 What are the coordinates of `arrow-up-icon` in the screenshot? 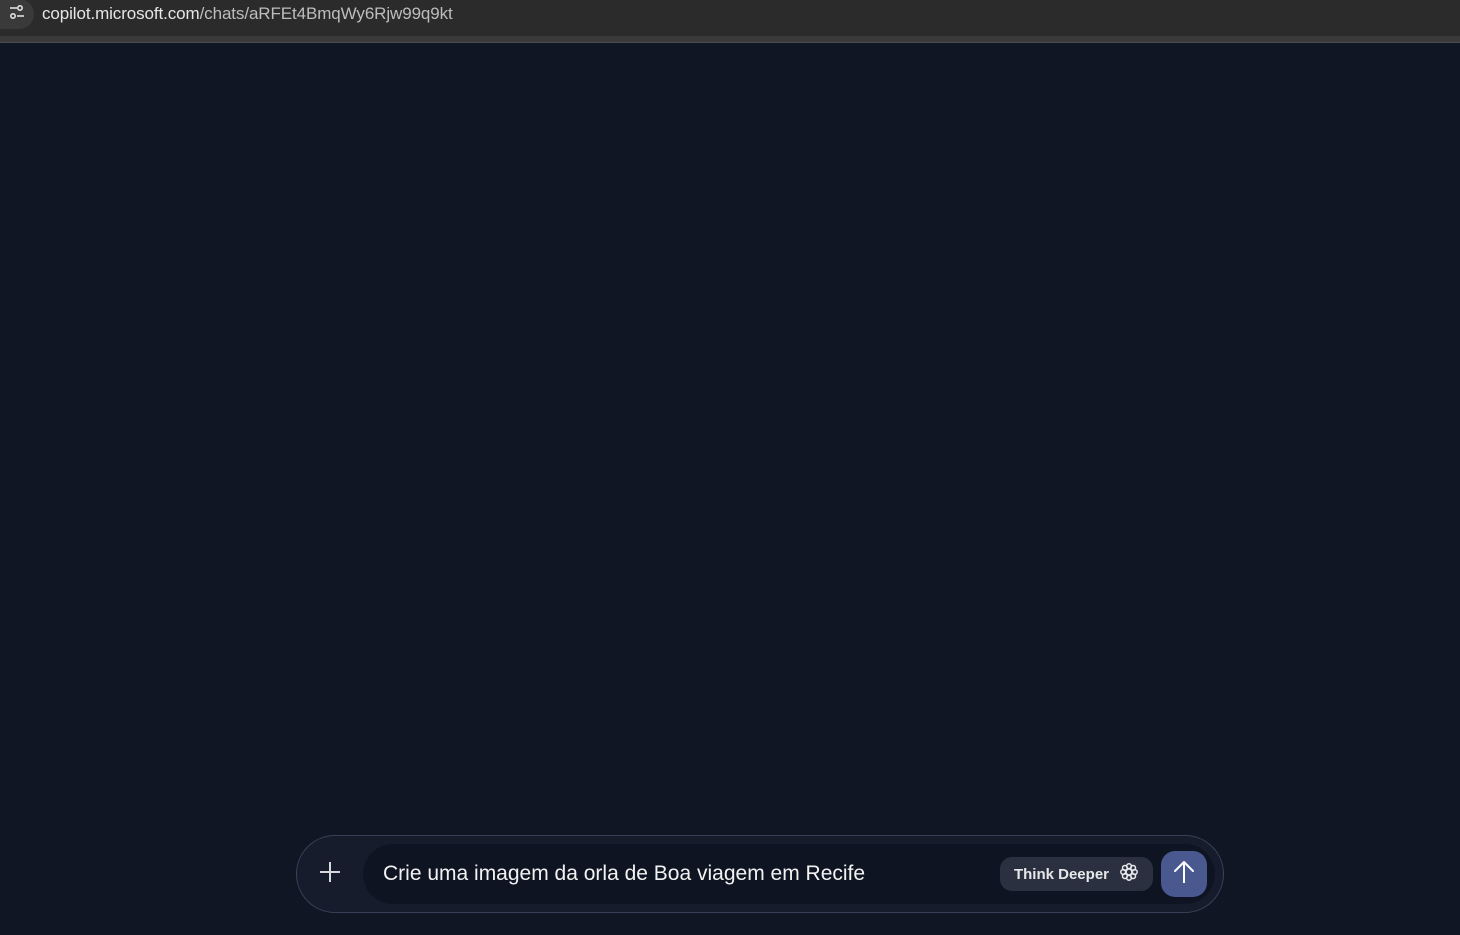 It's located at (1184, 874).